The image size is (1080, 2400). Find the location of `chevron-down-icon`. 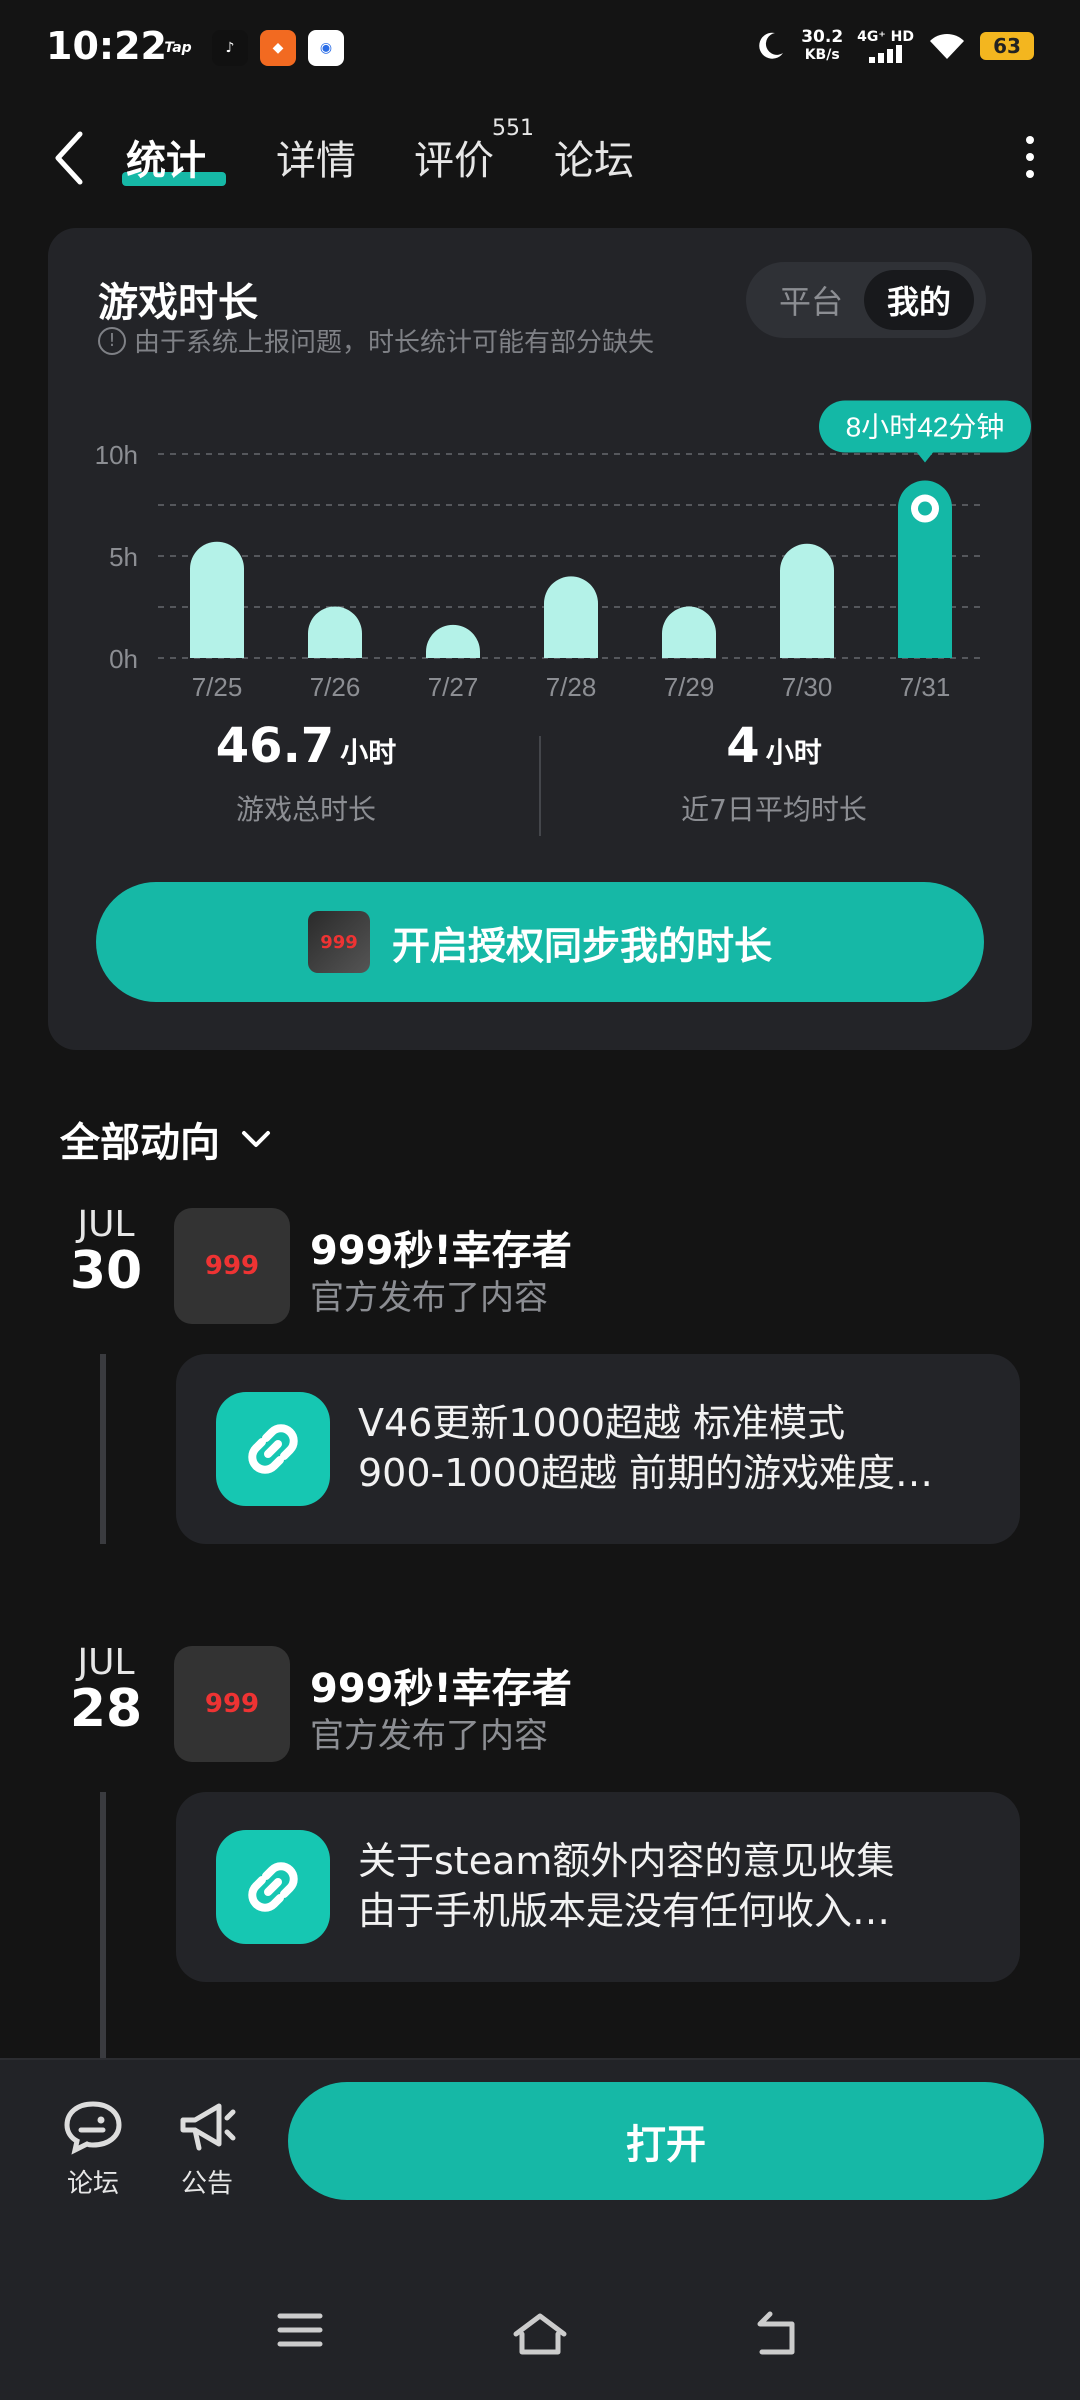

chevron-down-icon is located at coordinates (256, 1139).